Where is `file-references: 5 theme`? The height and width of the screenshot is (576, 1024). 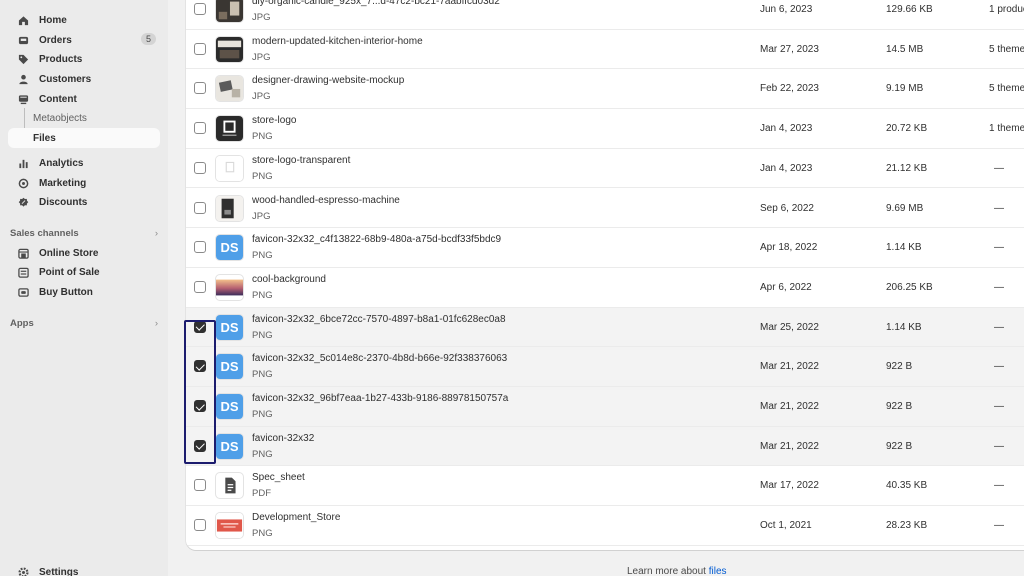
file-references: 5 theme is located at coordinates (1006, 89).